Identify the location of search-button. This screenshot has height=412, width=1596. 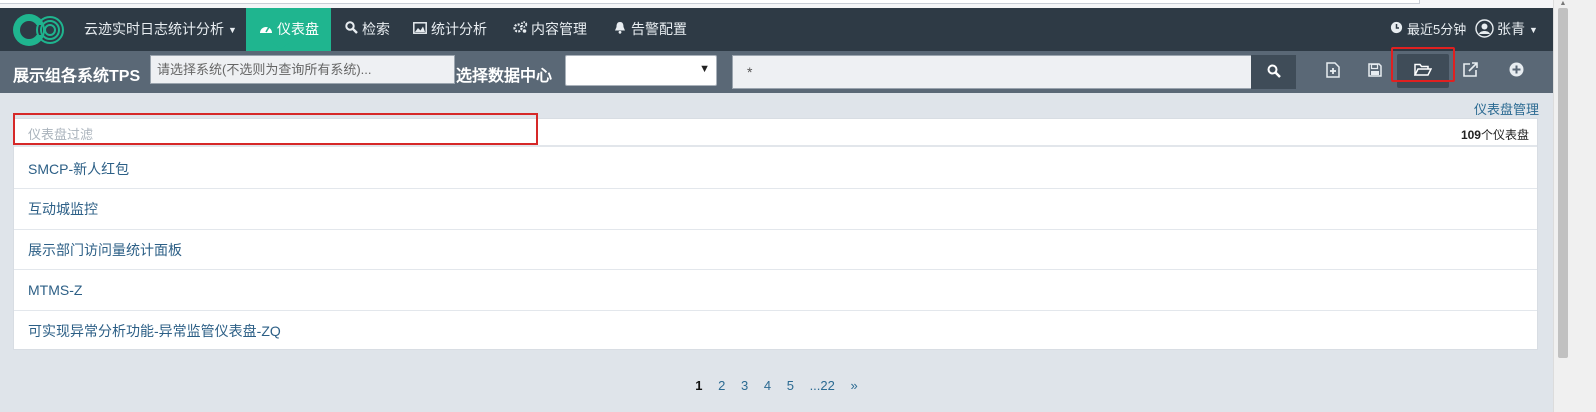
(1273, 72).